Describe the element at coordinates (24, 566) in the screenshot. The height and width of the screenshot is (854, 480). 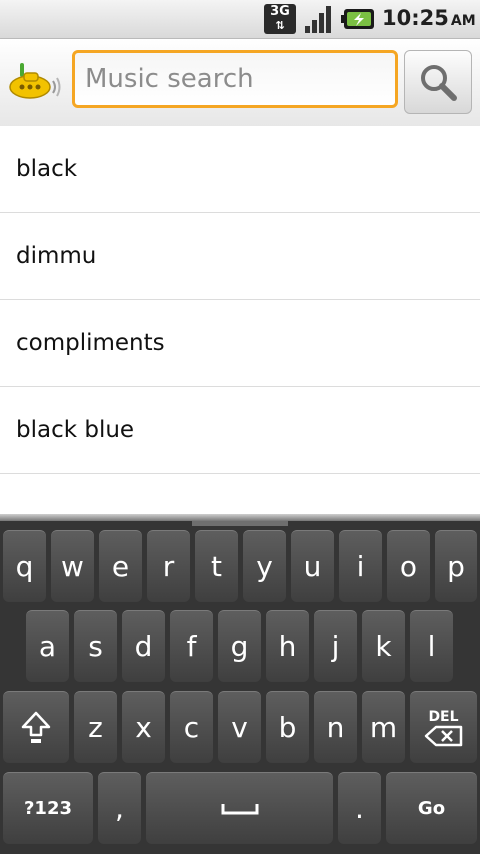
I see `key-q: q` at that location.